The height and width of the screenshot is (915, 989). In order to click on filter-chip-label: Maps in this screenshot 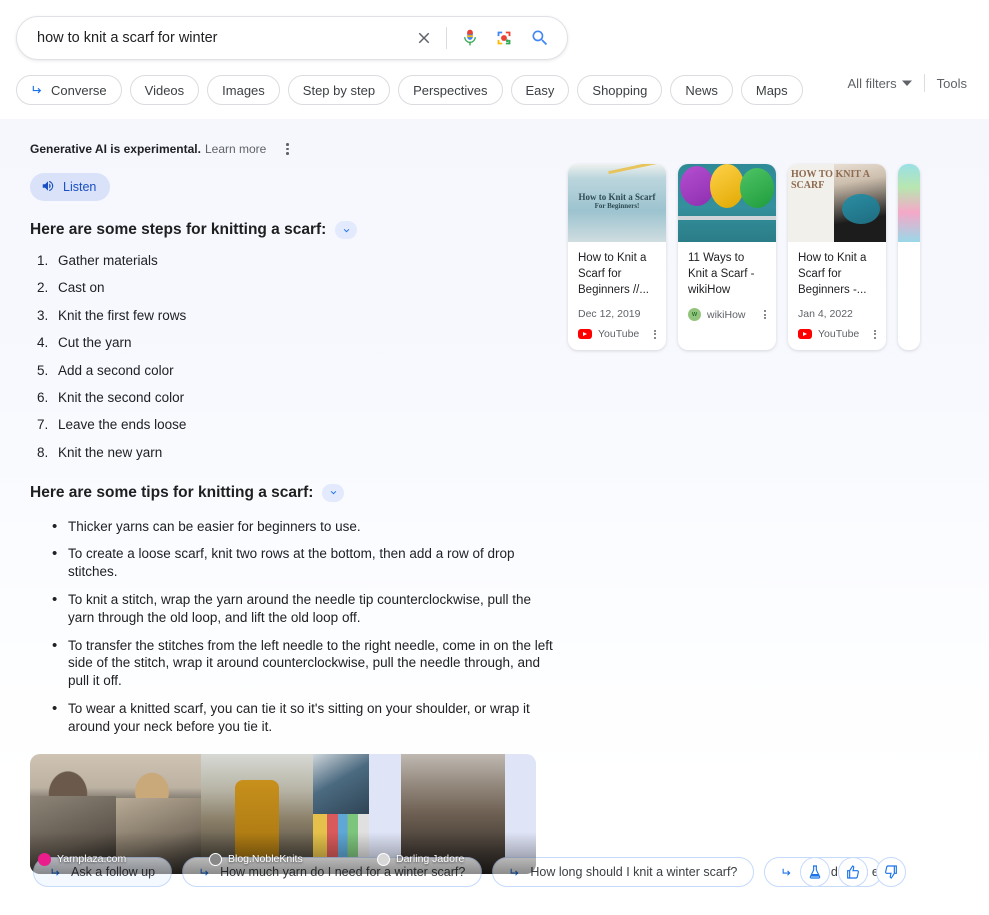, I will do `click(771, 90)`.